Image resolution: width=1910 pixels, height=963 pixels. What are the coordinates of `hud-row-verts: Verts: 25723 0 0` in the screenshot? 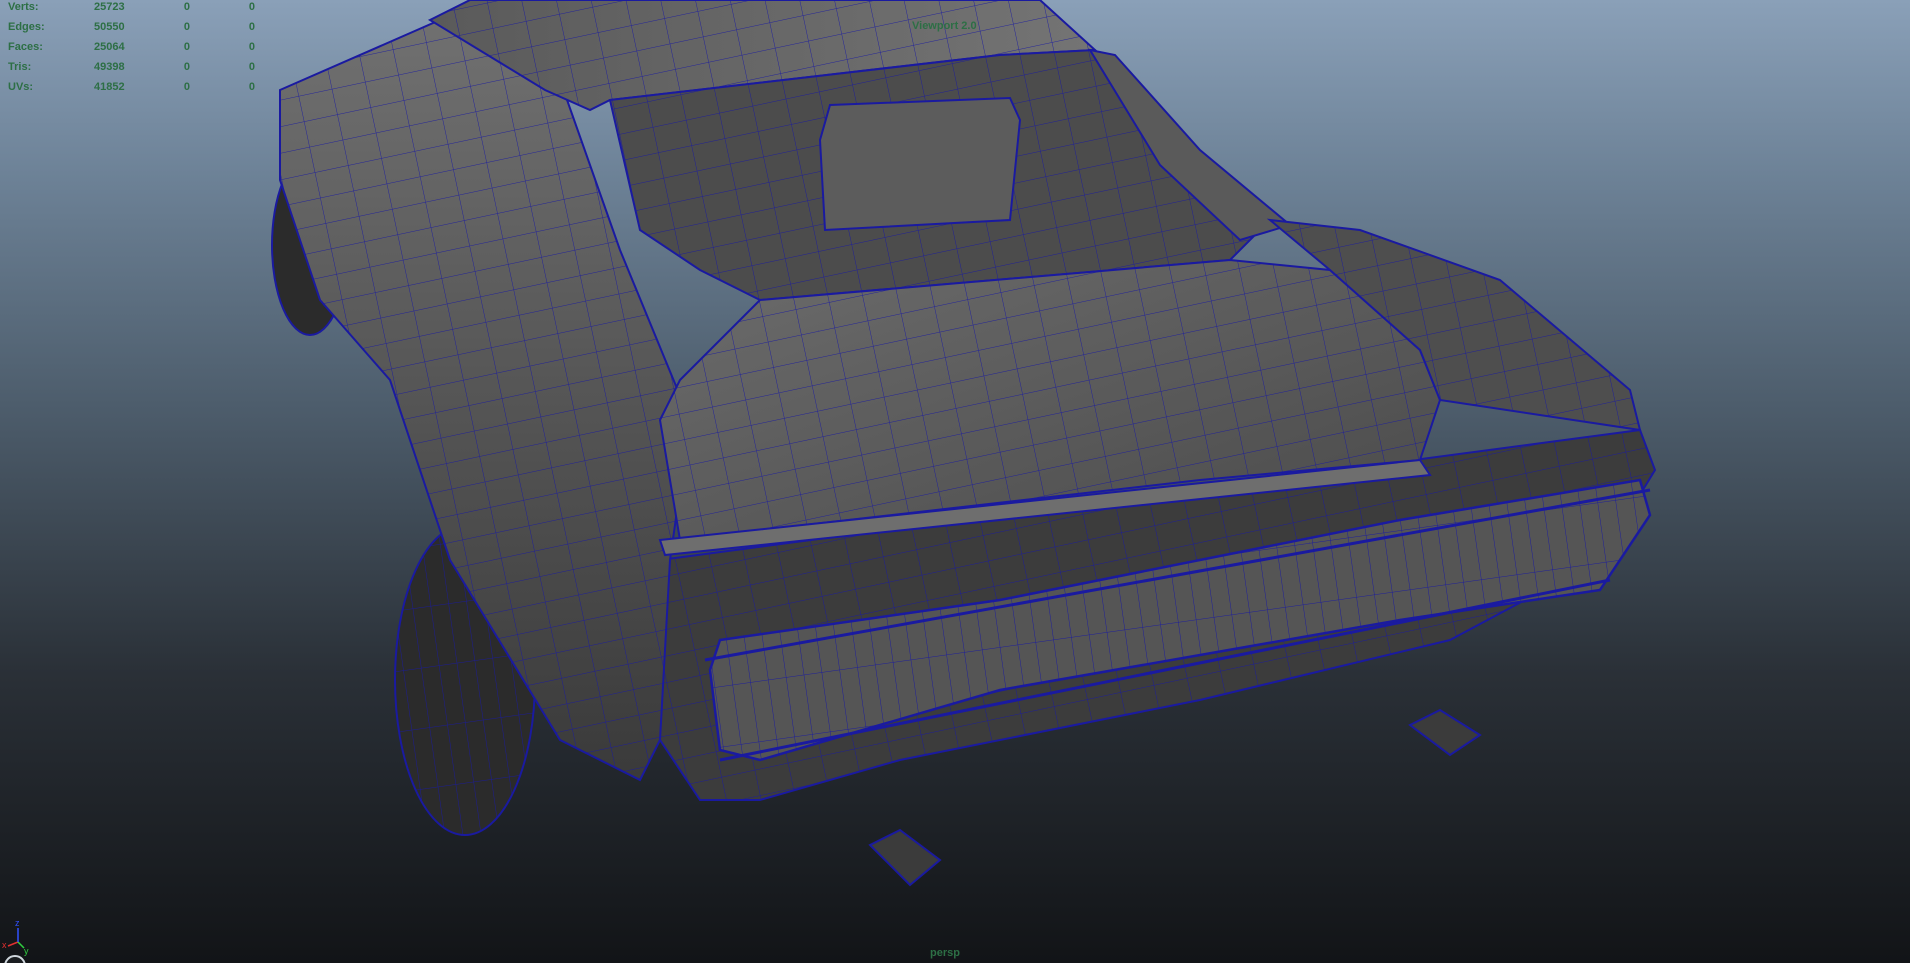 It's located at (135, 9).